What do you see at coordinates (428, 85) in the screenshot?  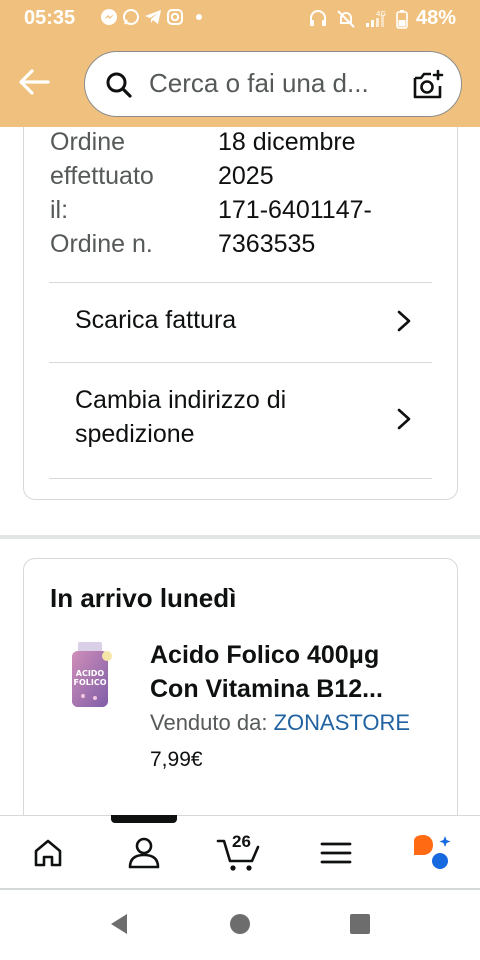 I see `camera-search-icon` at bounding box center [428, 85].